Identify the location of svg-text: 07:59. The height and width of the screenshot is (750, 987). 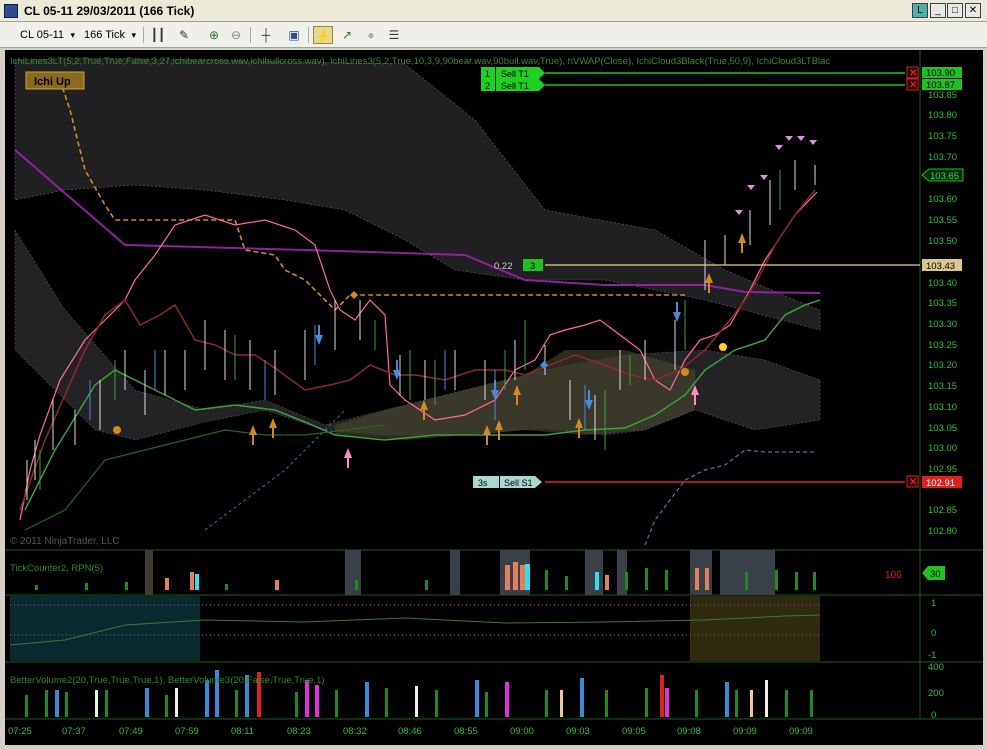
(187, 731).